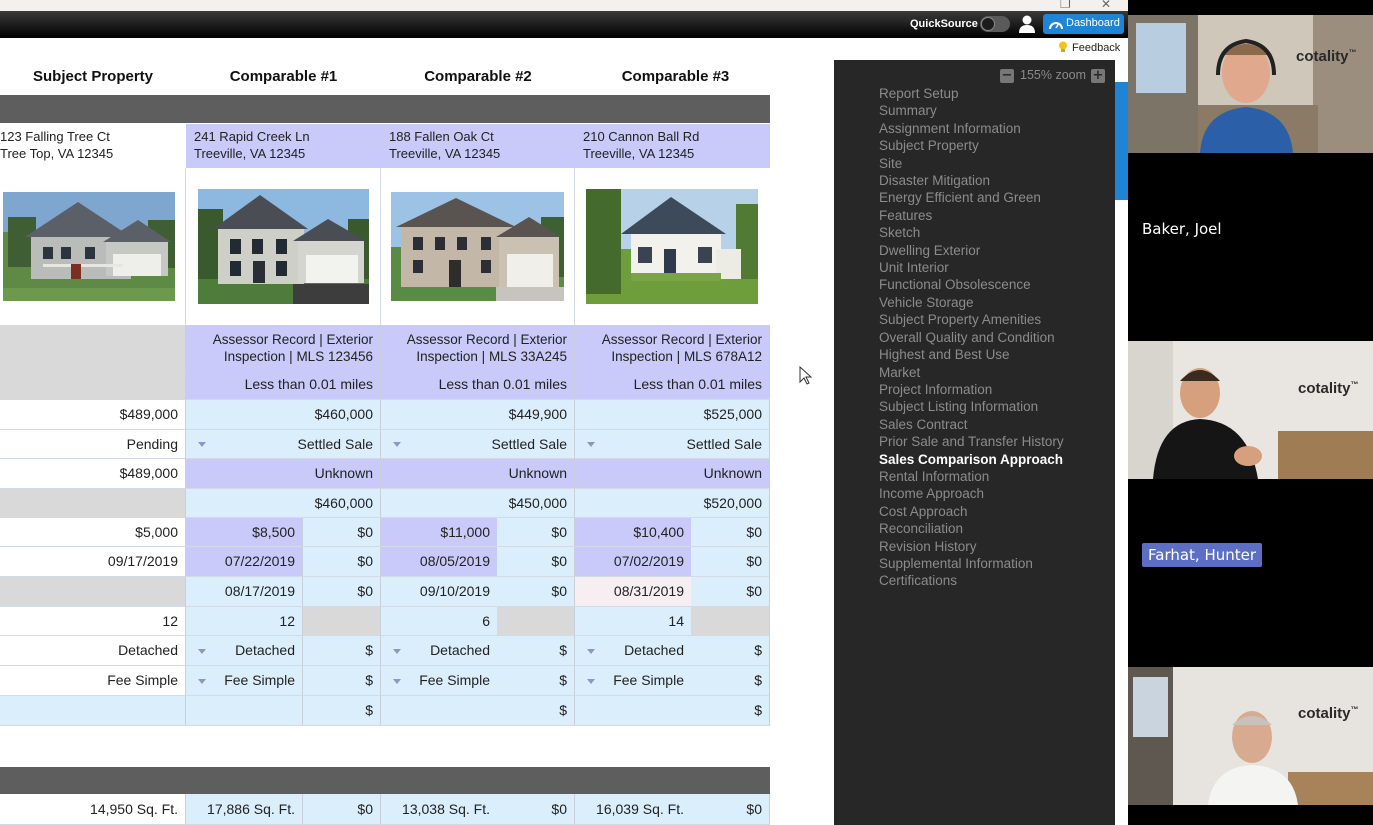 This screenshot has height=825, width=1373. What do you see at coordinates (283, 444) in the screenshot?
I see `comp1-sale-status: Settled Sale` at bounding box center [283, 444].